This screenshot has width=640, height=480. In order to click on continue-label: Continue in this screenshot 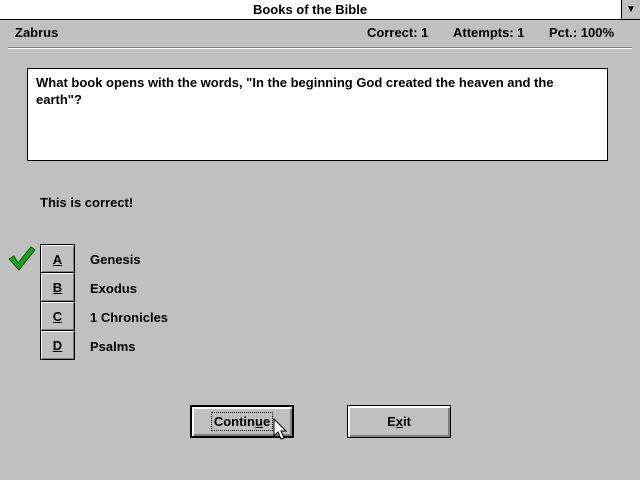, I will do `click(242, 421)`.